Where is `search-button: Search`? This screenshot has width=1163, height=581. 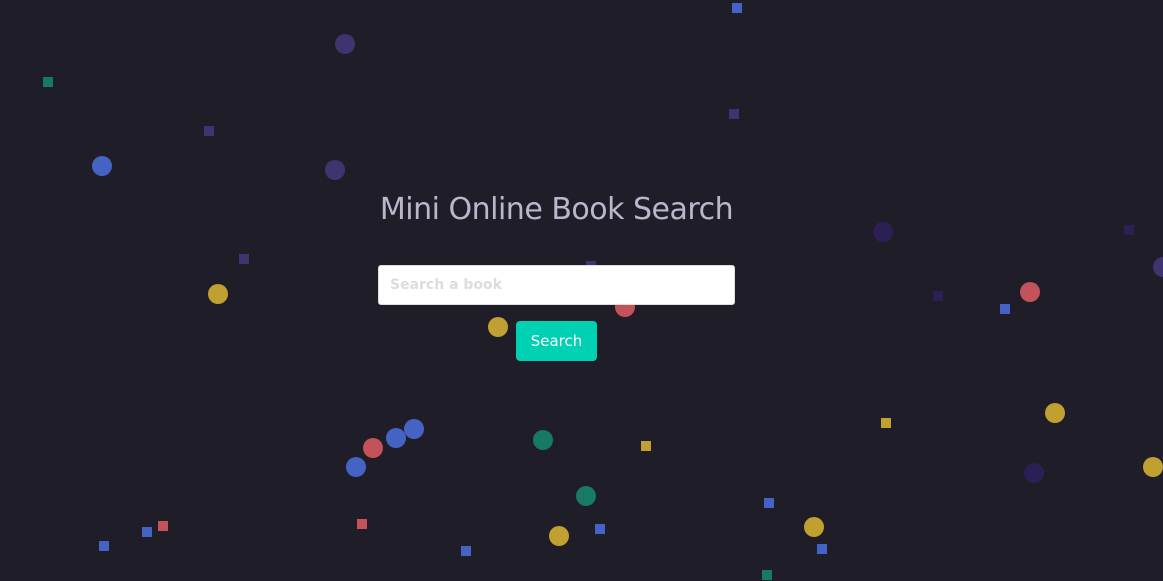 search-button: Search is located at coordinates (556, 341).